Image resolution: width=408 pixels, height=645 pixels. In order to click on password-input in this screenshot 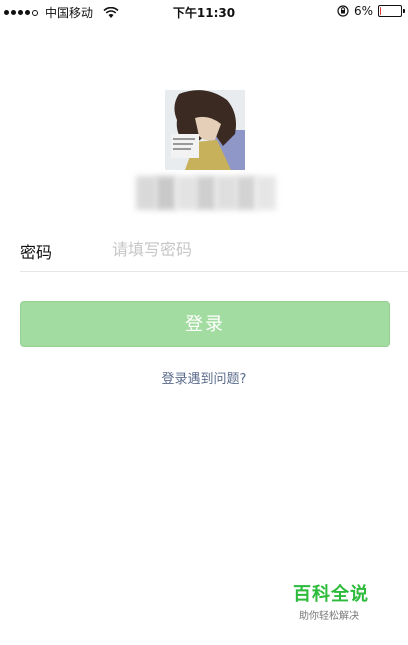, I will do `click(252, 249)`.